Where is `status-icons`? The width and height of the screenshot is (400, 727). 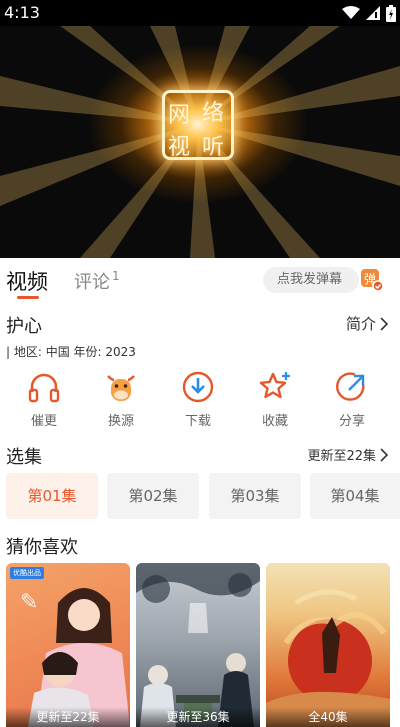
status-icons is located at coordinates (369, 13).